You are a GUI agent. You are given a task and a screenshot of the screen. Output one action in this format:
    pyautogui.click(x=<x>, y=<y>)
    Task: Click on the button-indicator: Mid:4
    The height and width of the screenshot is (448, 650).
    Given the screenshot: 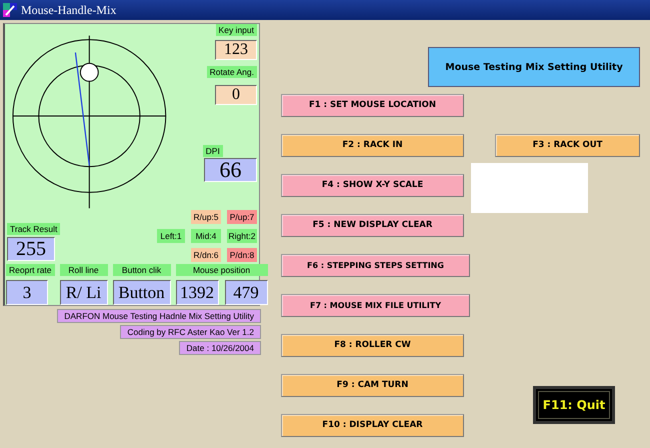 What is the action you would take?
    pyautogui.click(x=206, y=236)
    